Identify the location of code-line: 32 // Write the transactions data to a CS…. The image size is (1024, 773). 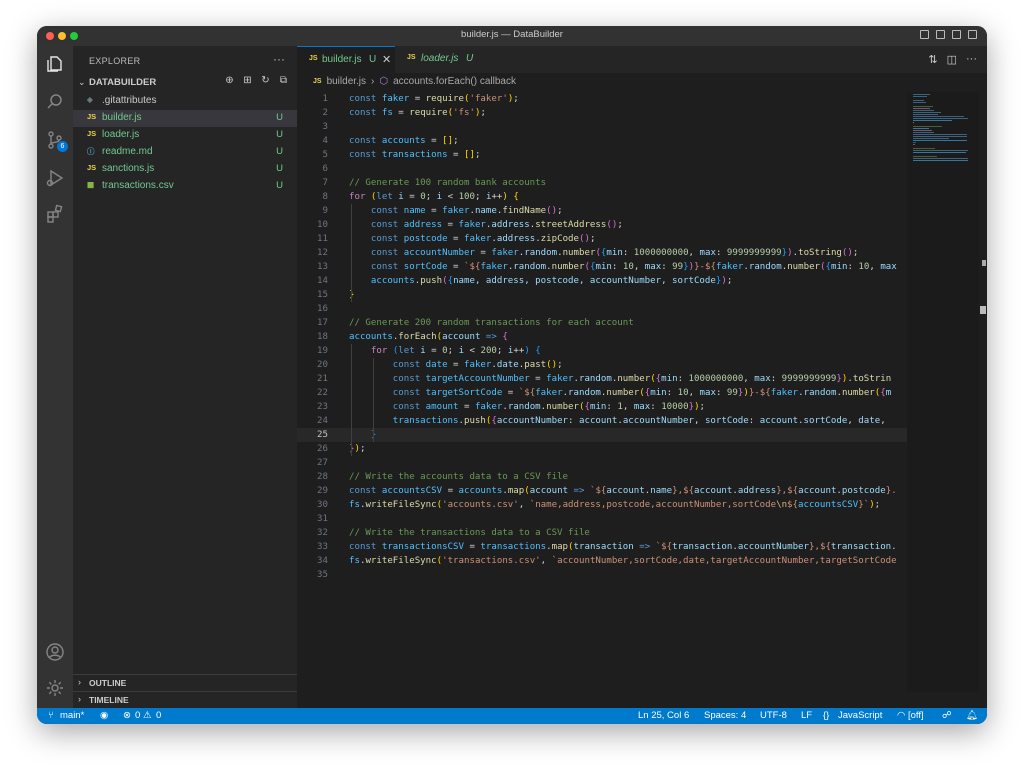
(602, 533).